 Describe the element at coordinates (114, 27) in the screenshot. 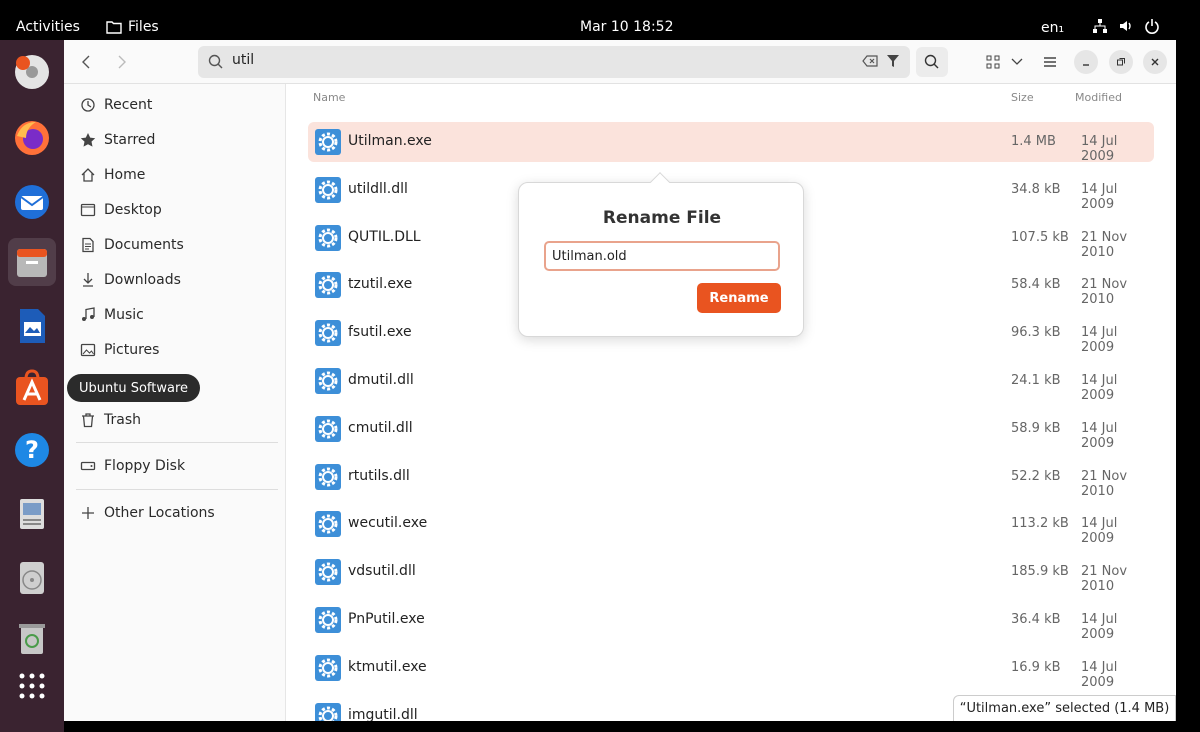

I see `folder-icon` at that location.